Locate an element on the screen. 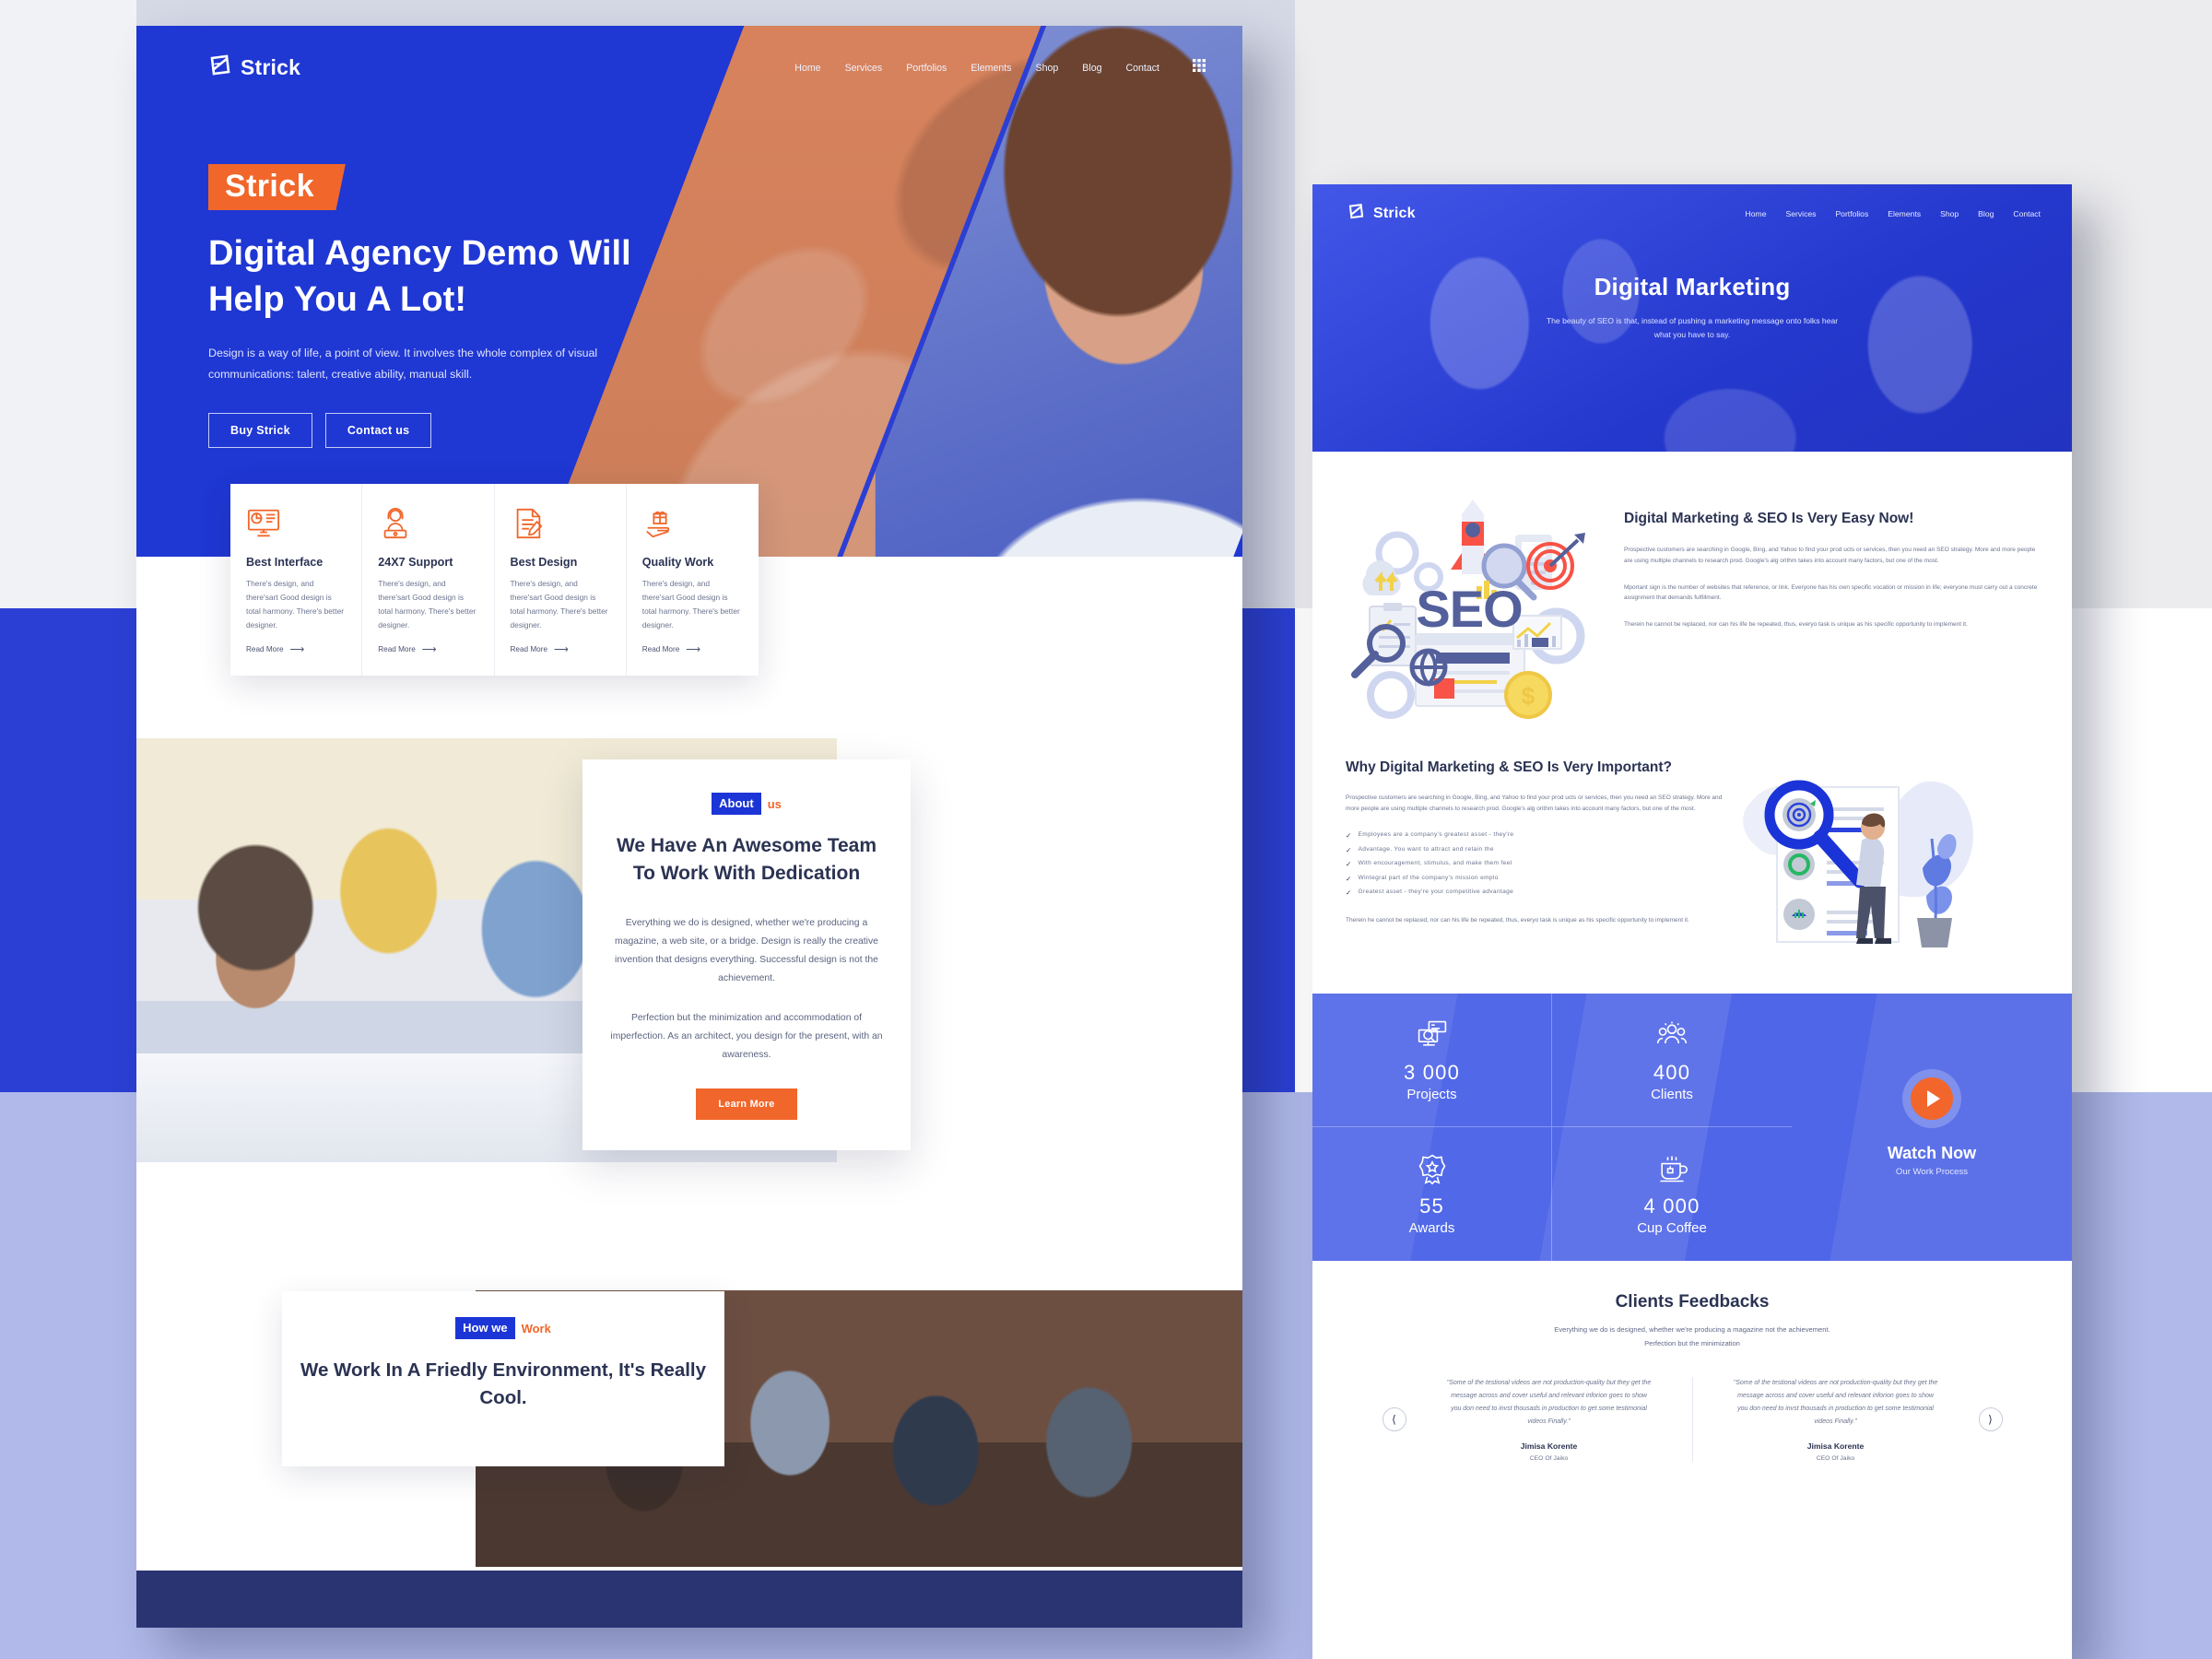  inner-hero-title: Digital Marketing is located at coordinates (1692, 286).